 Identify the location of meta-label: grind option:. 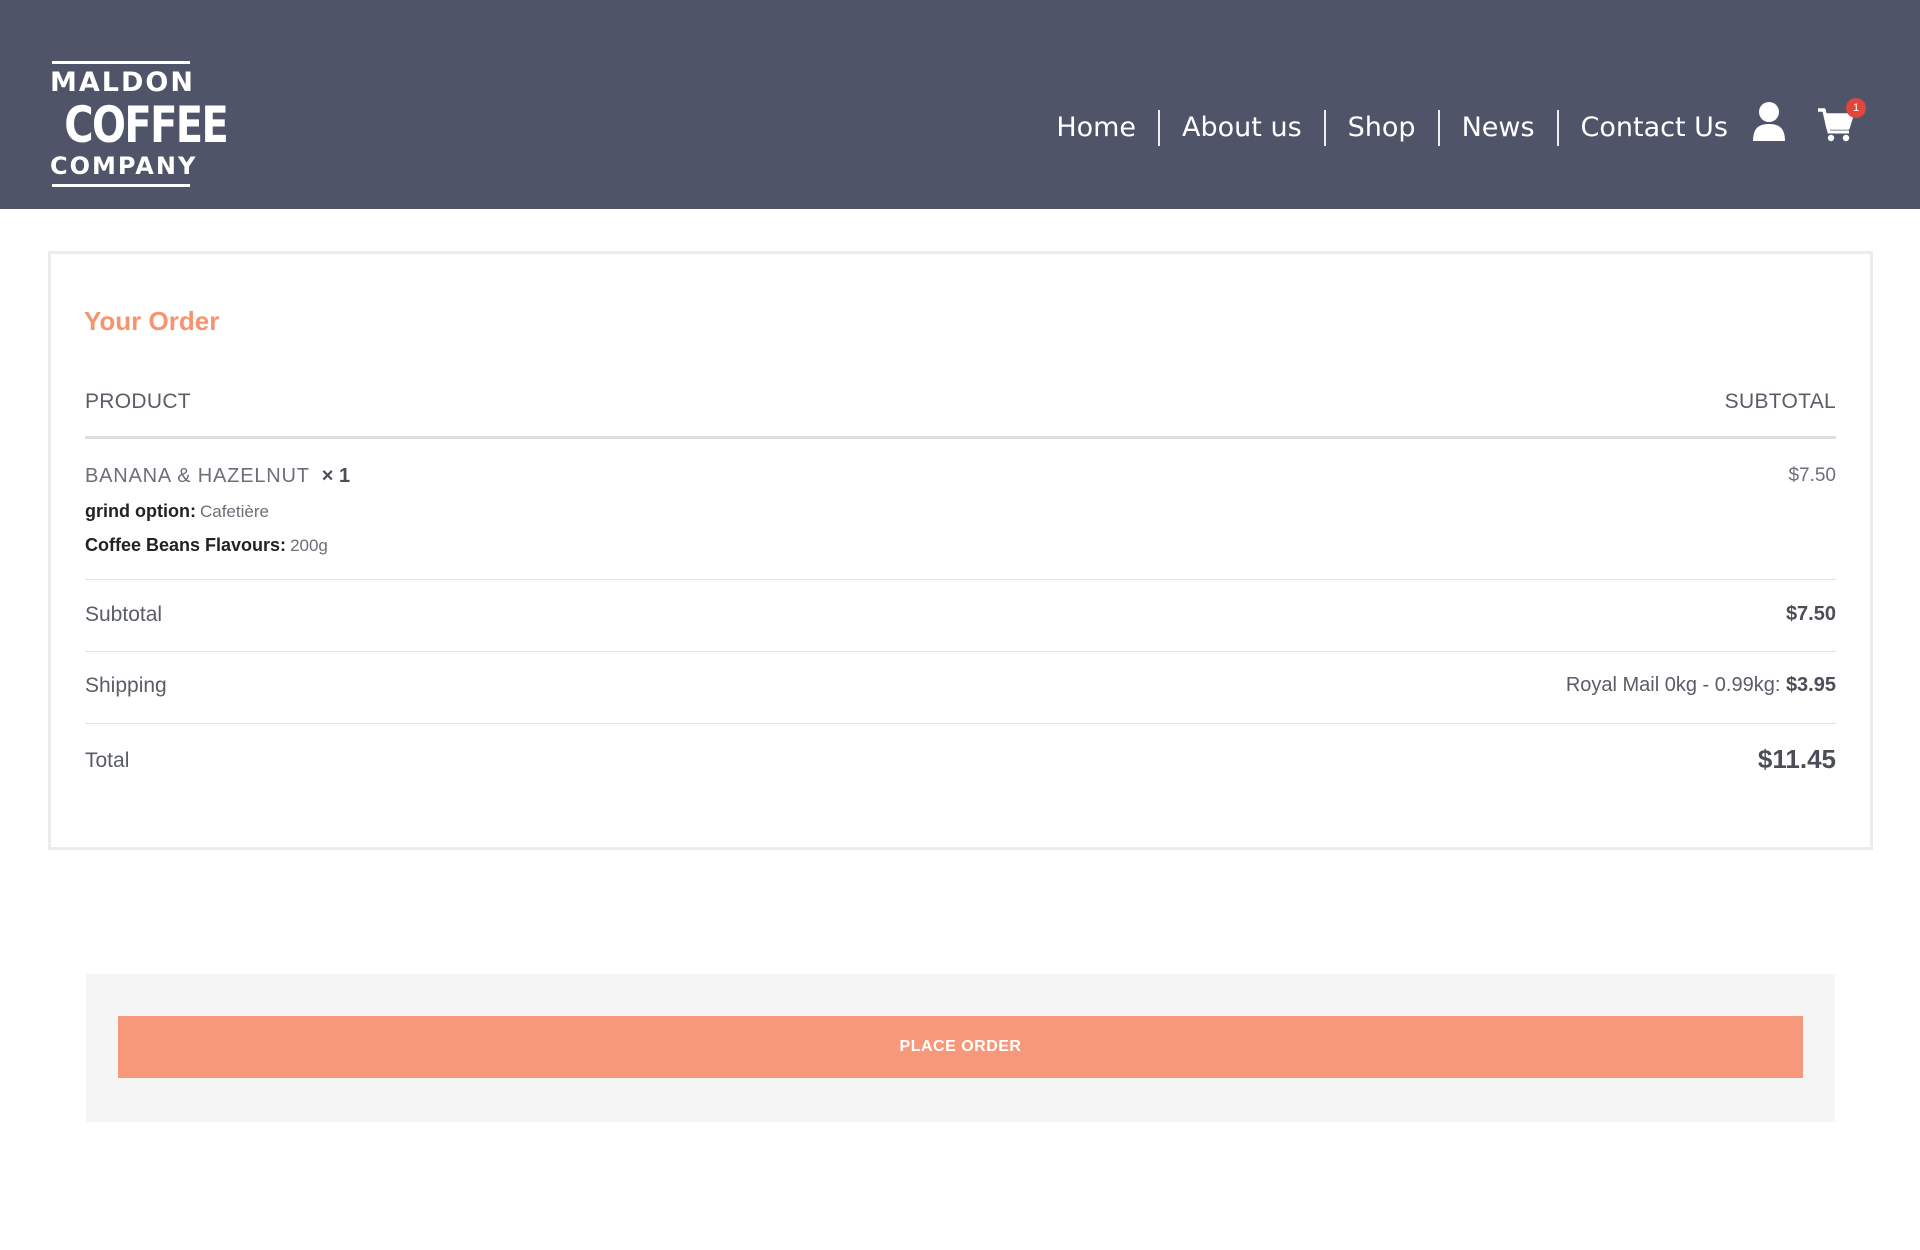
(140, 511).